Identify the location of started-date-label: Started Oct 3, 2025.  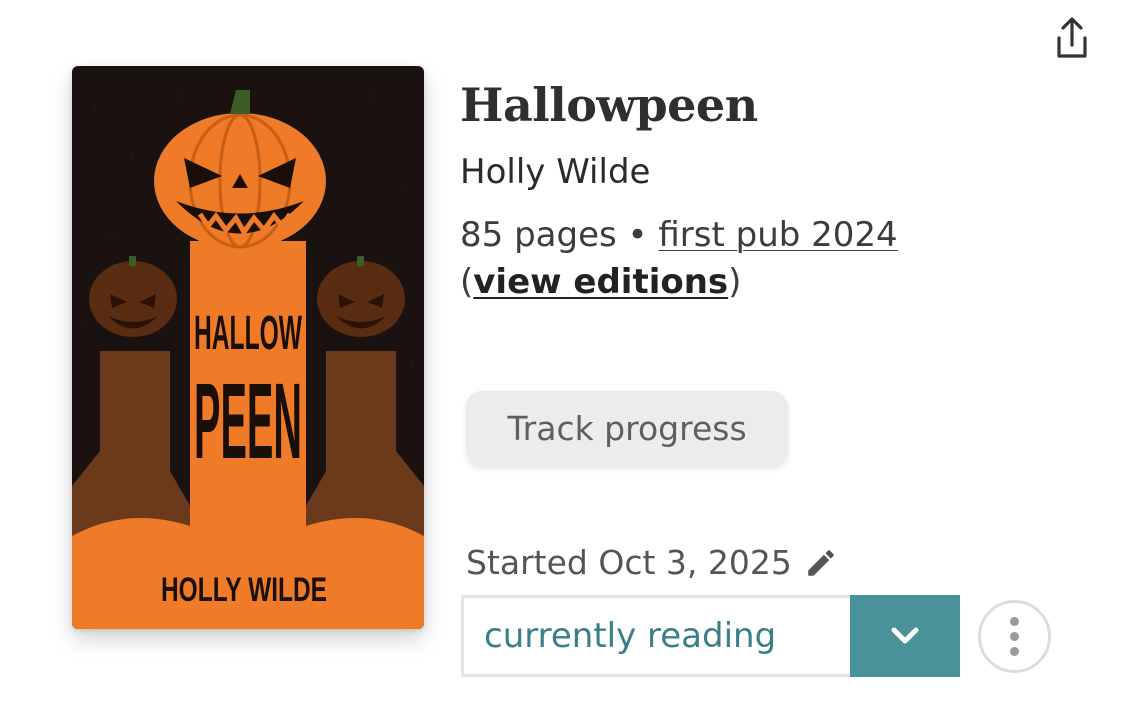
(629, 562).